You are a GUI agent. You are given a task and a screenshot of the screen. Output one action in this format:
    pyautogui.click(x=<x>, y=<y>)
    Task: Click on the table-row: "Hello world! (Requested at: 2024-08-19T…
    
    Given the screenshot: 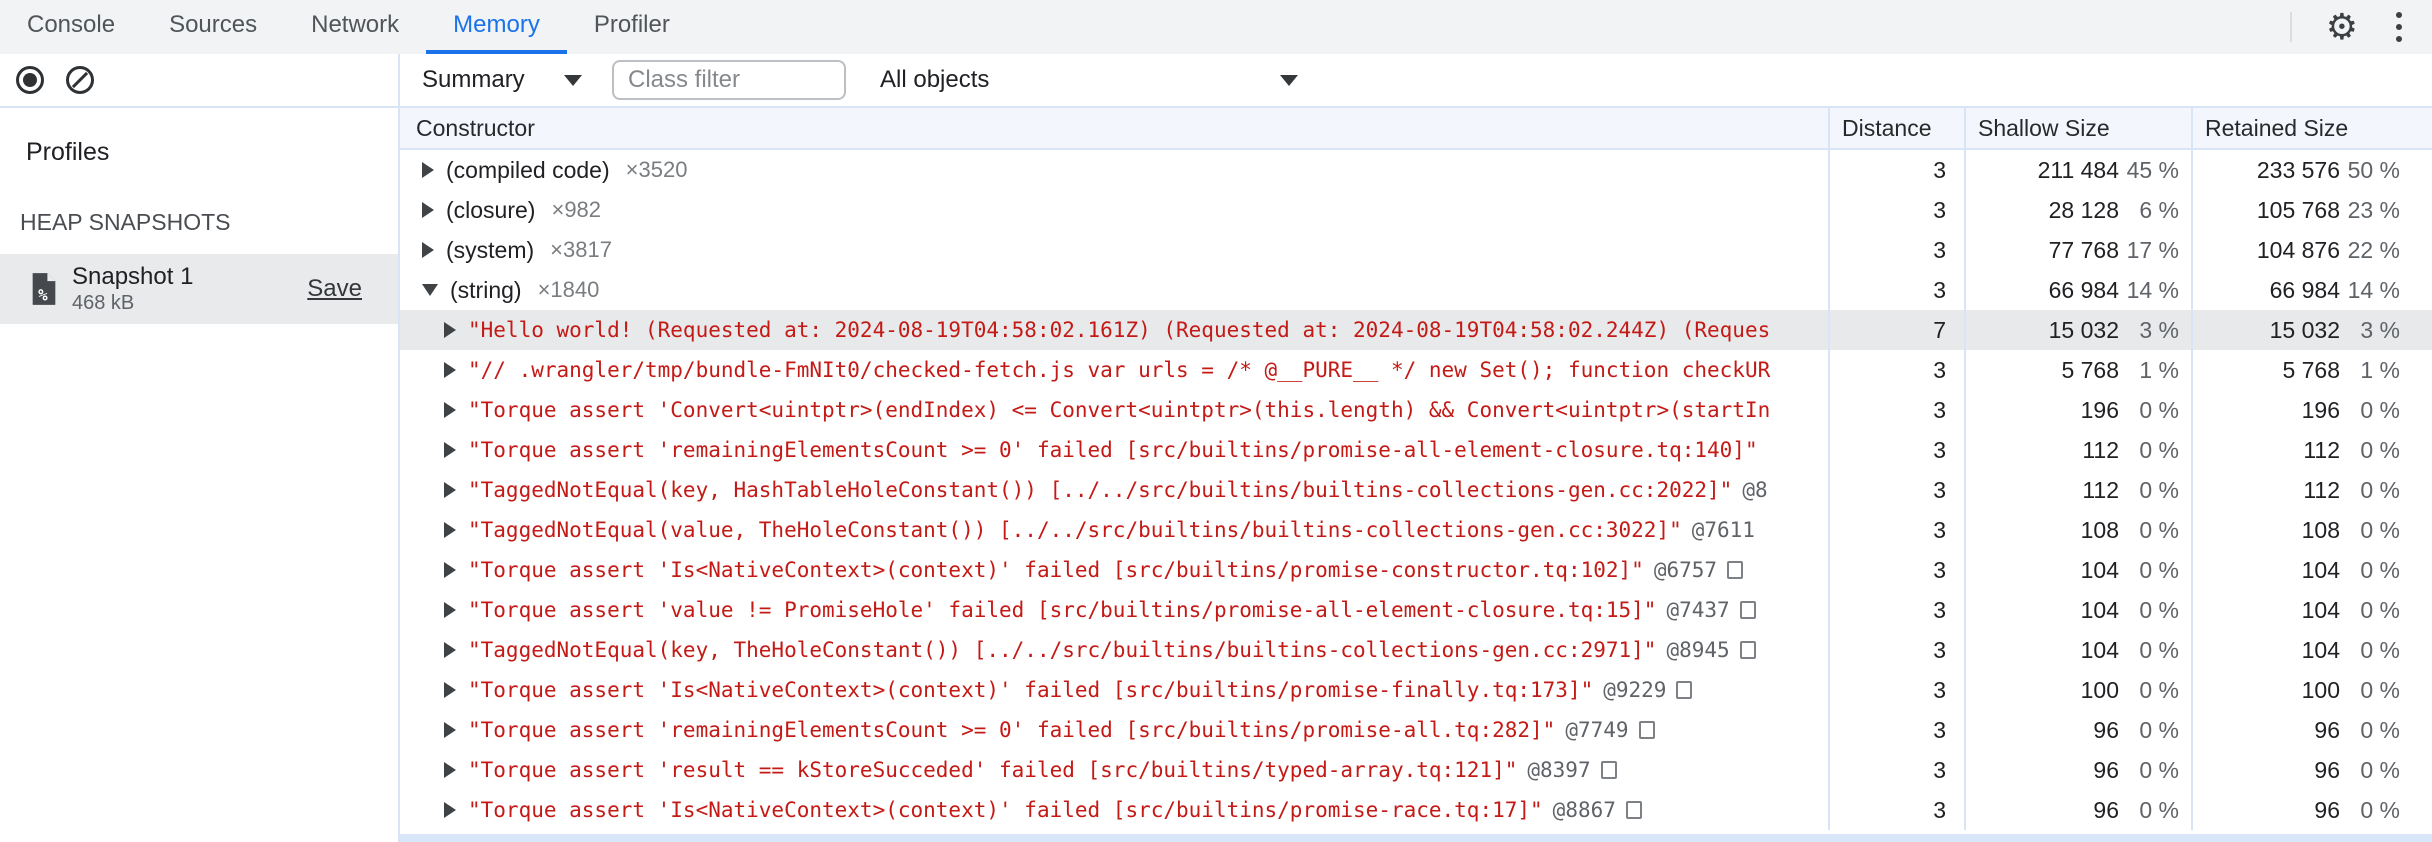 What is the action you would take?
    pyautogui.click(x=1416, y=330)
    